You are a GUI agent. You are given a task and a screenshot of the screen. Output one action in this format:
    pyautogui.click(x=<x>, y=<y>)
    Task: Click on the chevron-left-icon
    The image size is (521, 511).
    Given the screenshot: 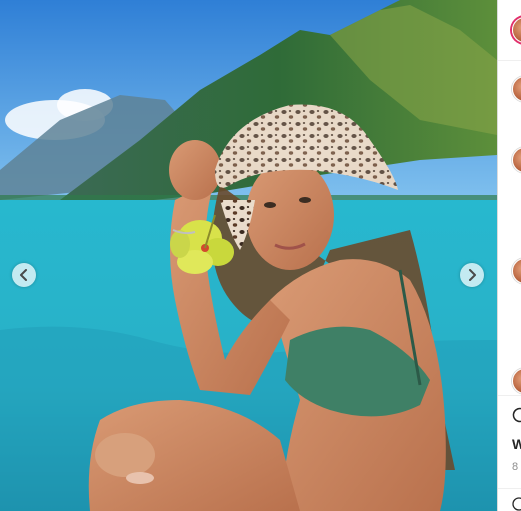 What is the action you would take?
    pyautogui.click(x=23, y=275)
    